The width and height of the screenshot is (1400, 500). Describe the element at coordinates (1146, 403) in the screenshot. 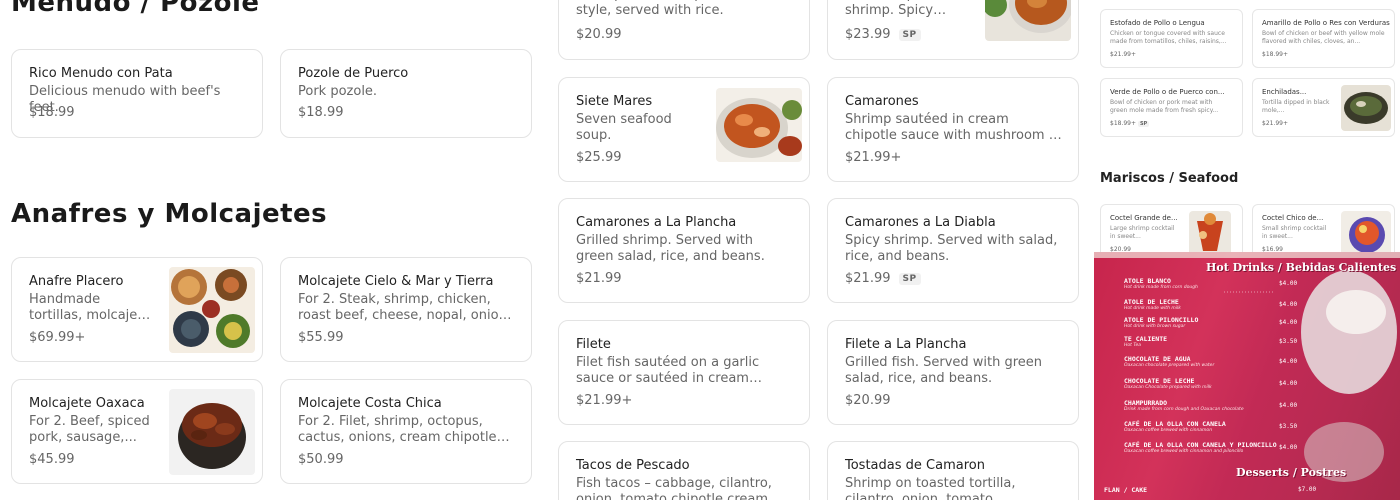

I see `menu-row-name: CHAMPURRADO` at that location.